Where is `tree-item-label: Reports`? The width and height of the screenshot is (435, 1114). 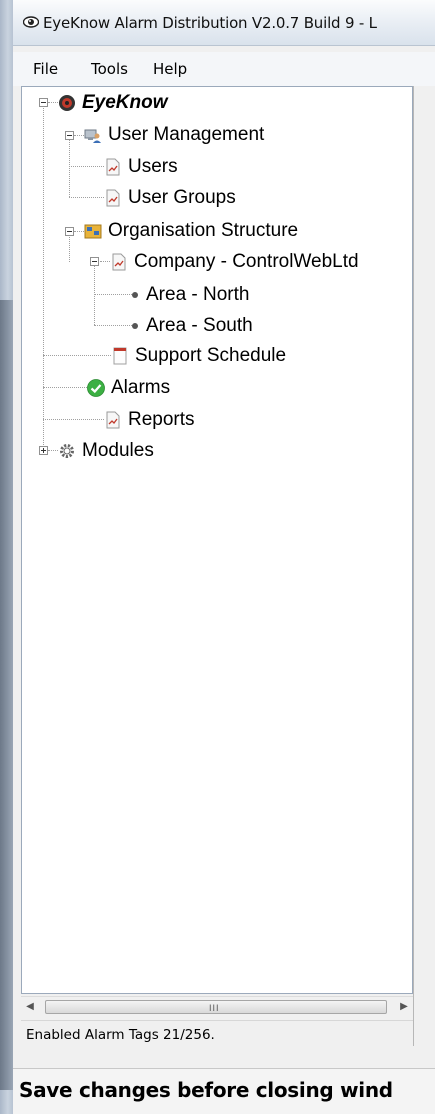
tree-item-label: Reports is located at coordinates (161, 419).